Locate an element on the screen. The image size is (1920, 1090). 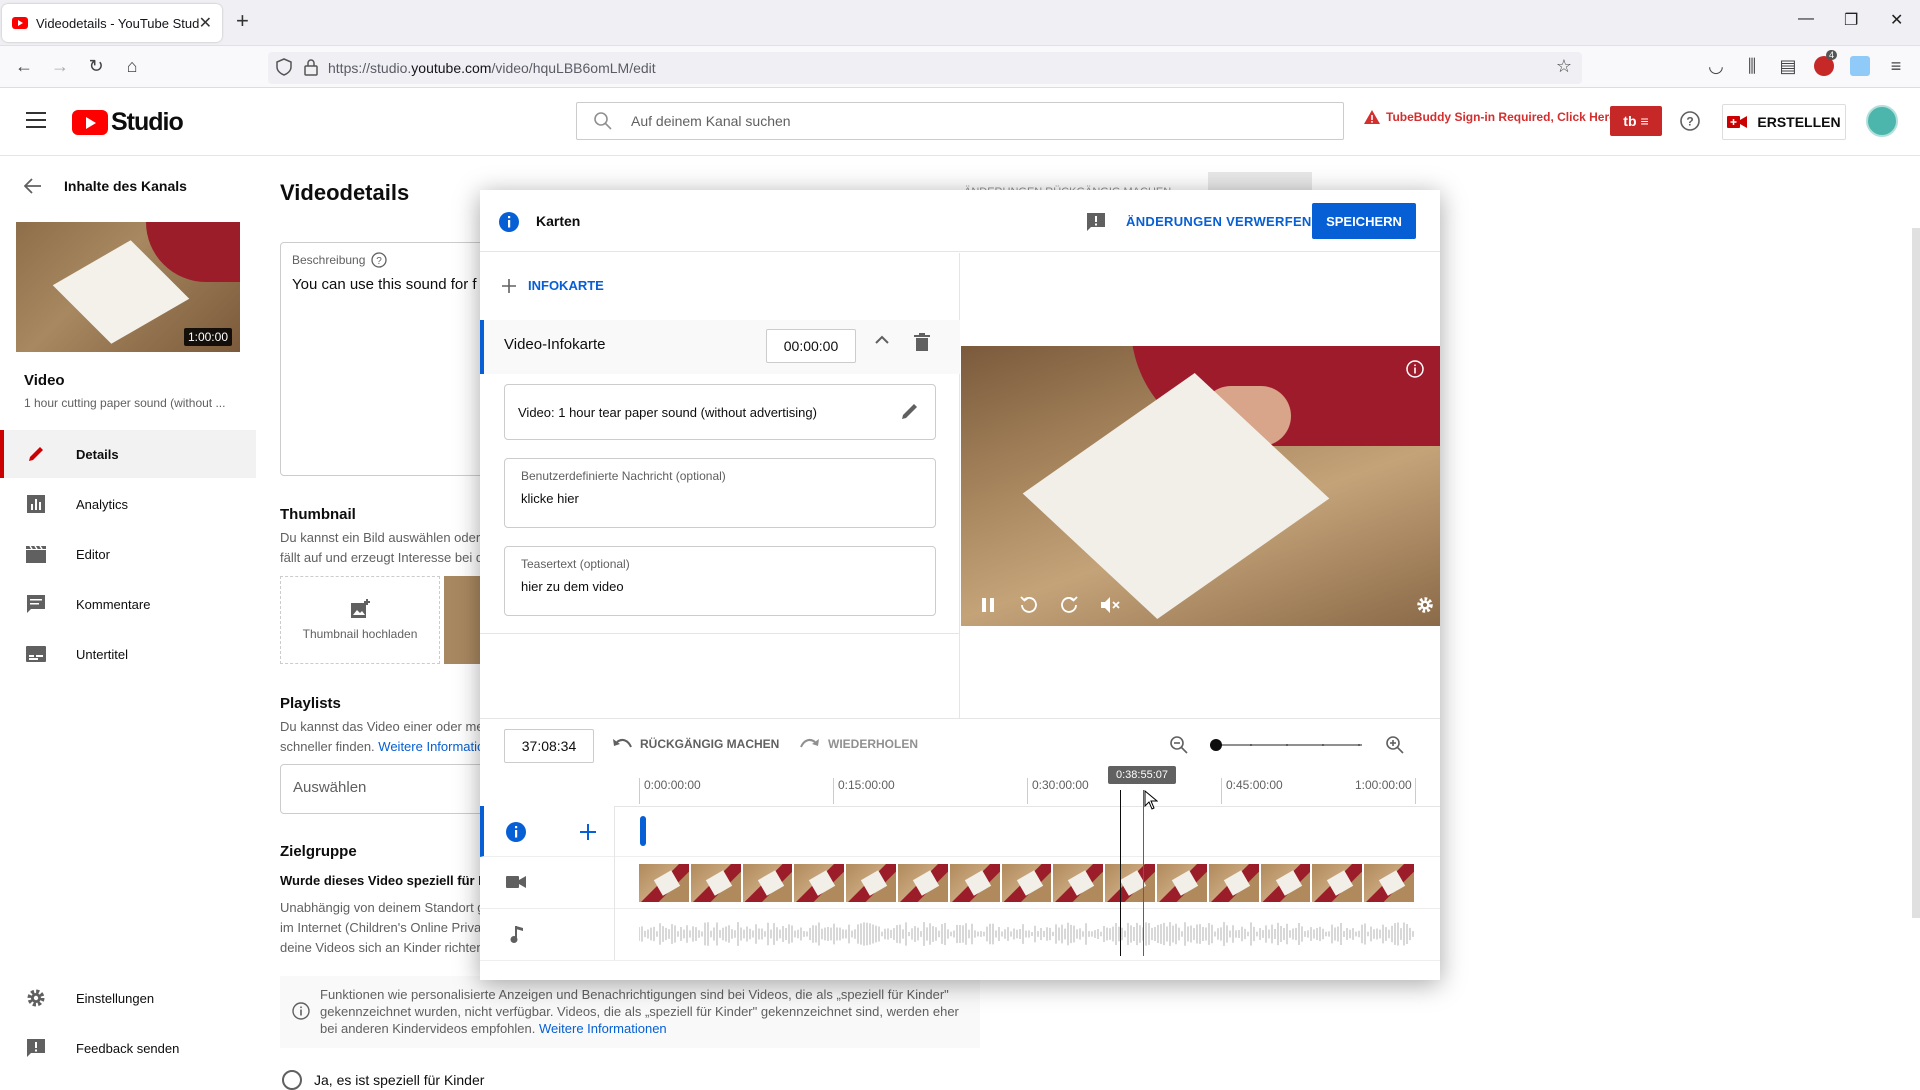
back-icon: ← is located at coordinates (24, 66).